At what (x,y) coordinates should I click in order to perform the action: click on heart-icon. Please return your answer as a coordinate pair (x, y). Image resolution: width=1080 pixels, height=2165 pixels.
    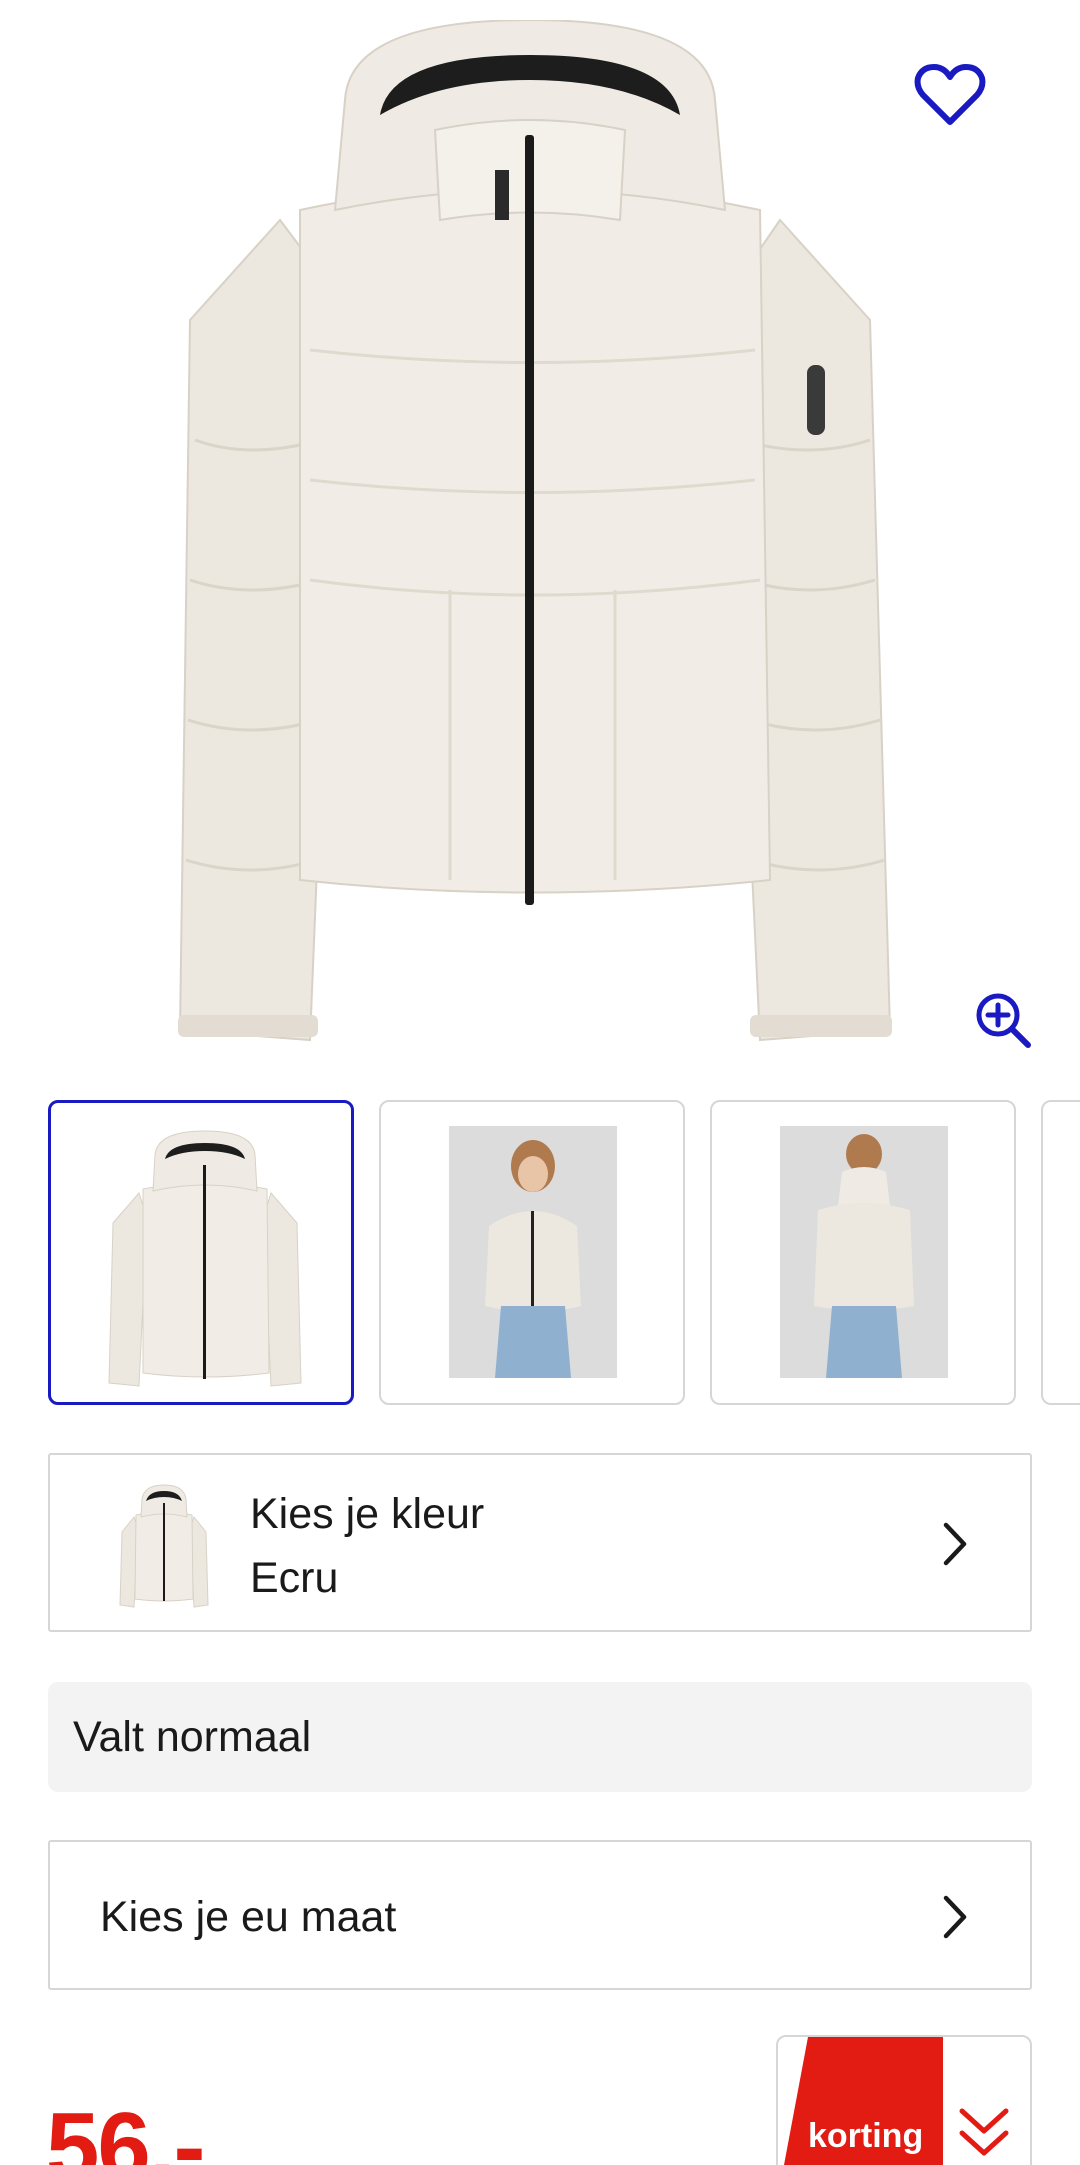
    Looking at the image, I should click on (950, 94).